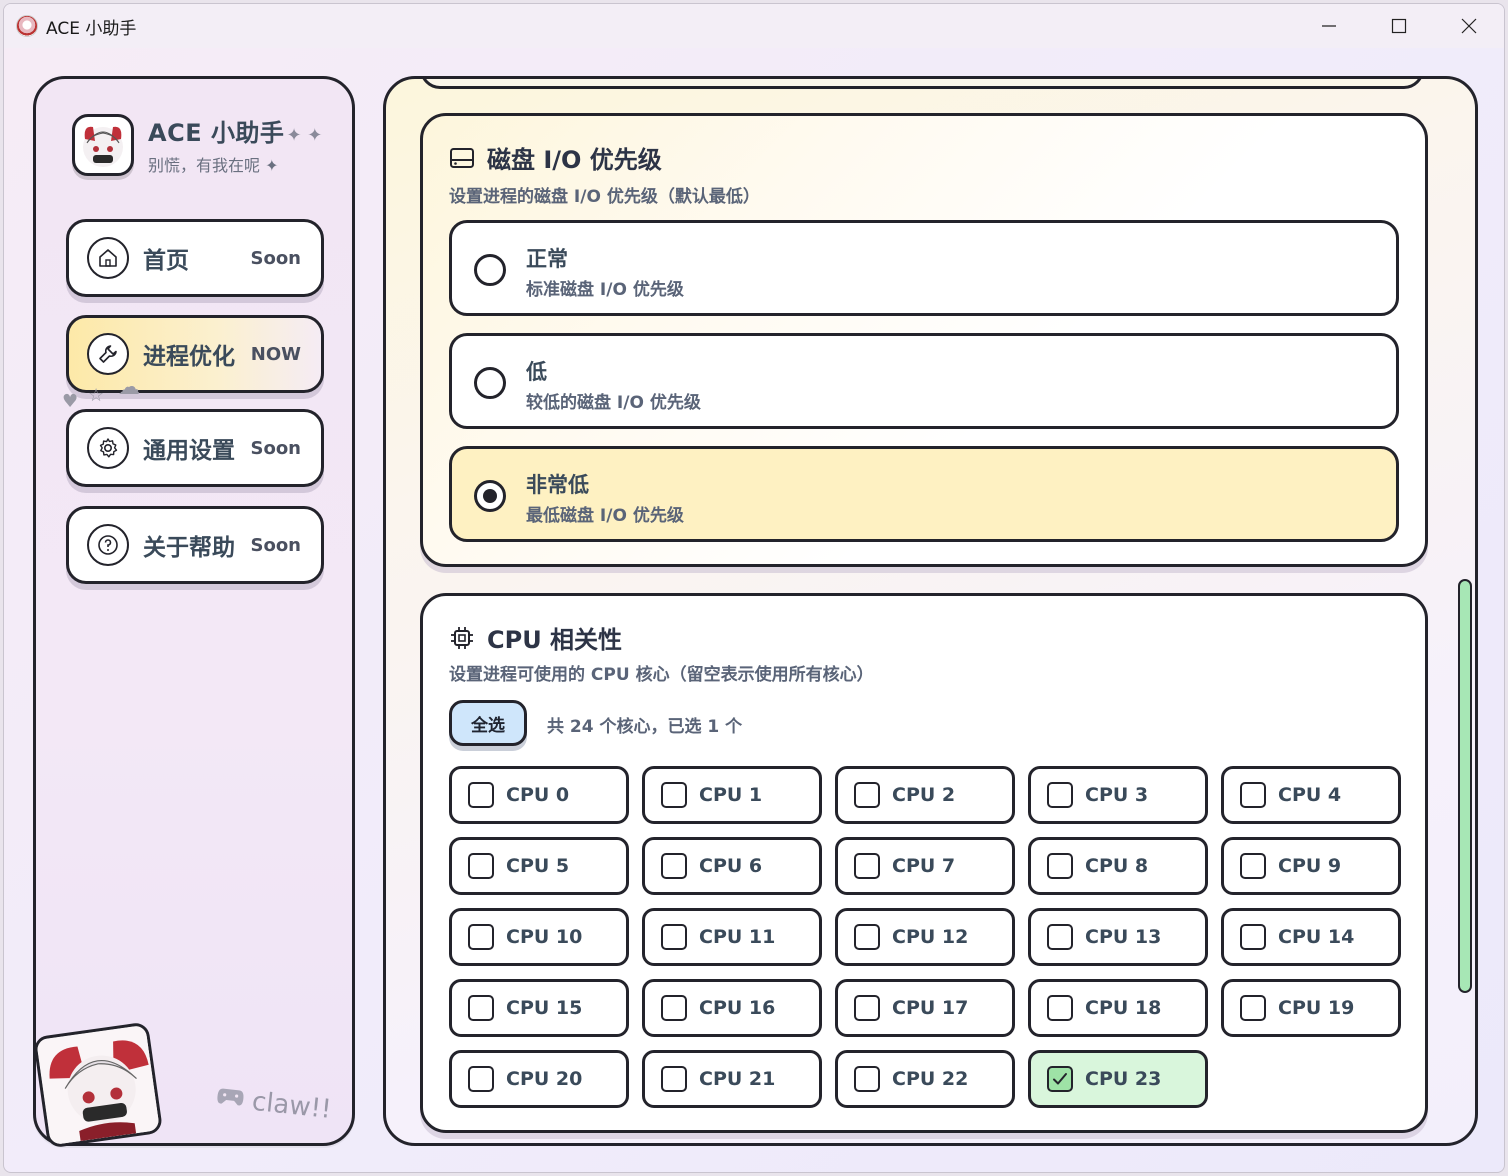  I want to click on sidebar-item-about-help: 关于帮助 Soon, so click(195, 545).